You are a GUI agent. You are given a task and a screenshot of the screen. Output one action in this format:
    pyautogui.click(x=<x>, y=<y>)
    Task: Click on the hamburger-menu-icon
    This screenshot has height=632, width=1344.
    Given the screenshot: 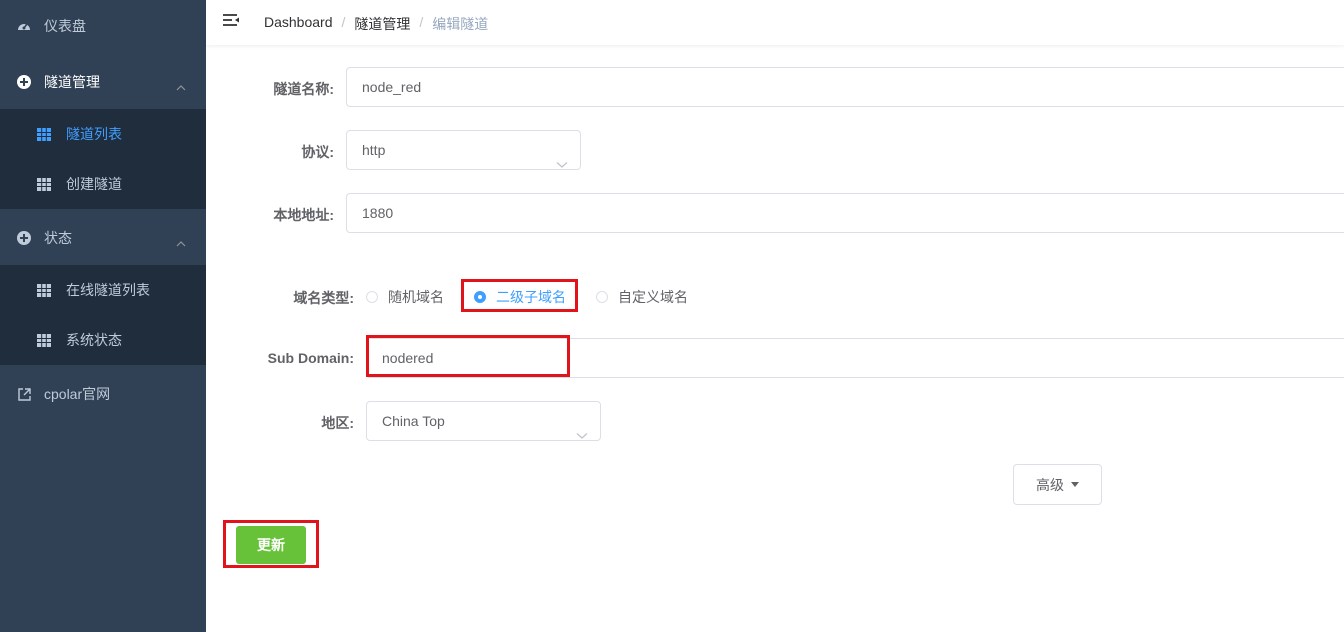 What is the action you would take?
    pyautogui.click(x=231, y=22)
    